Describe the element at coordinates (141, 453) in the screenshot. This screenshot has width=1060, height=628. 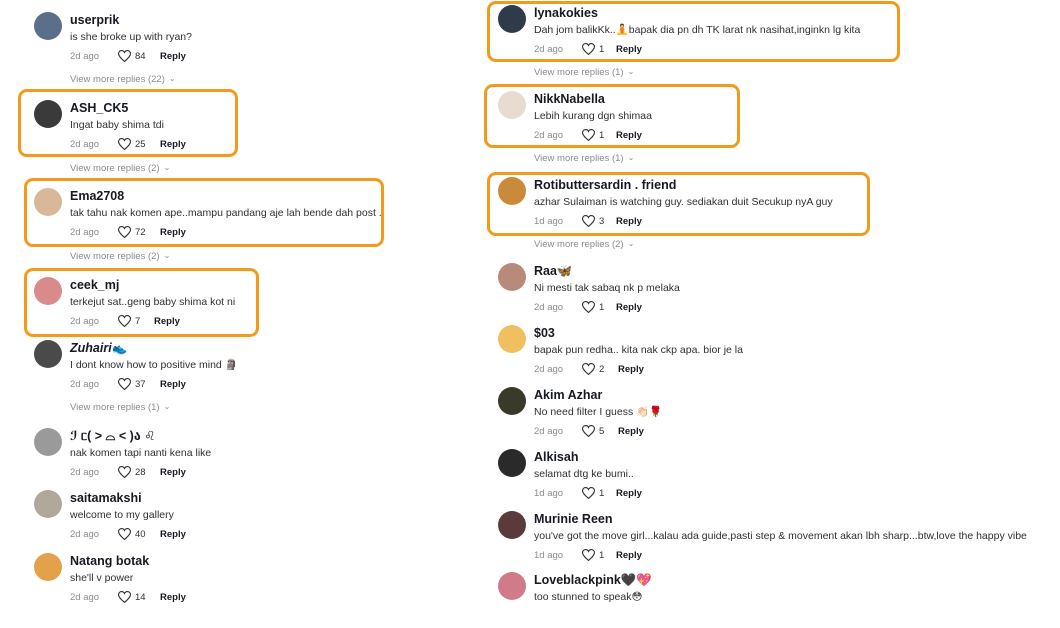
I see `comment-text: nak komen tapi nanti kena like` at that location.